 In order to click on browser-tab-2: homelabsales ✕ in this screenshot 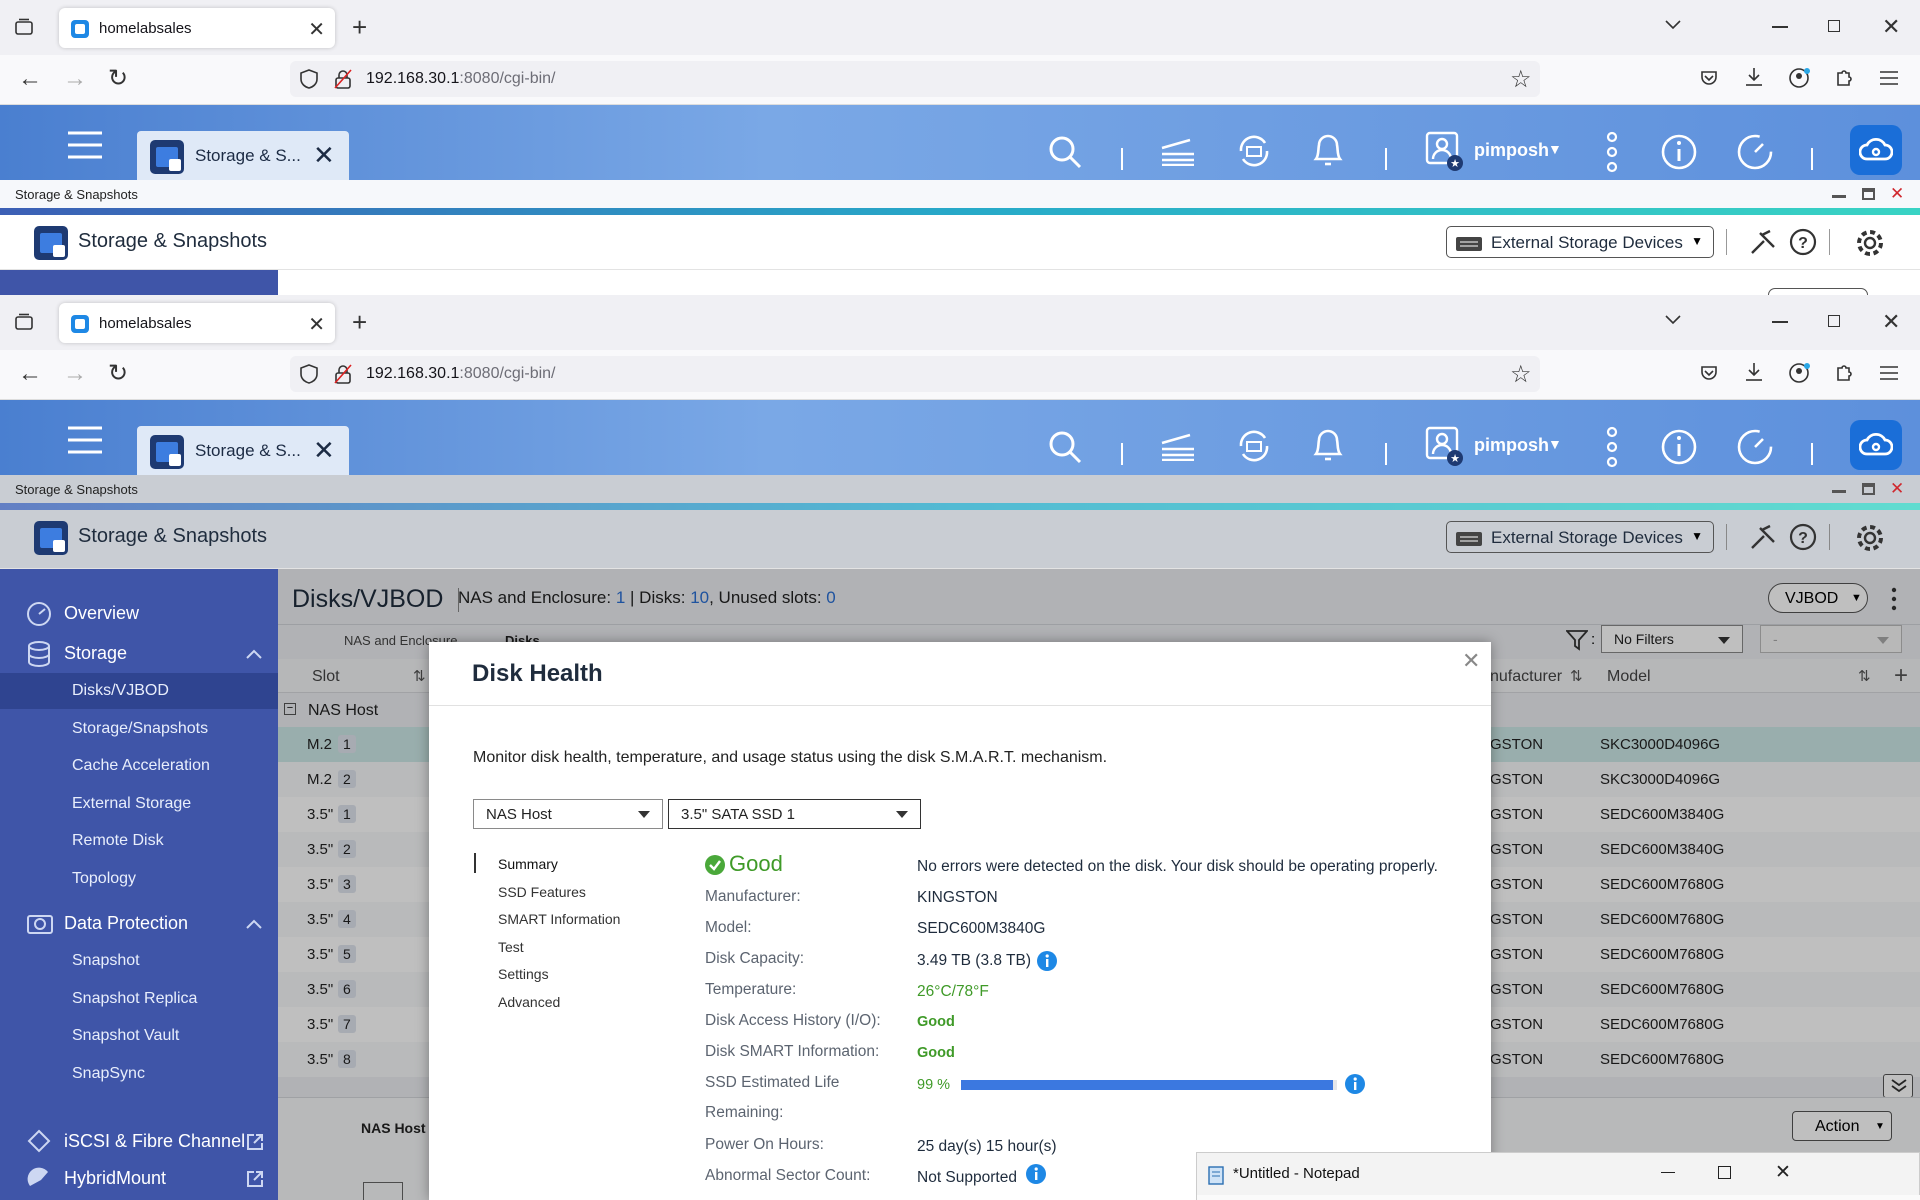, I will do `click(197, 323)`.